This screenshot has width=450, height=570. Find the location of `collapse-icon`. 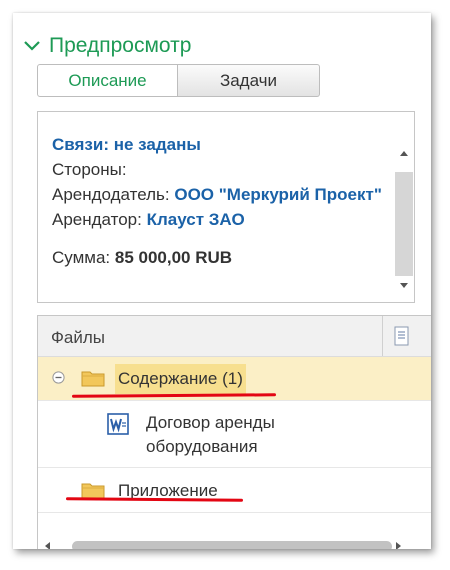

collapse-icon is located at coordinates (58, 377).